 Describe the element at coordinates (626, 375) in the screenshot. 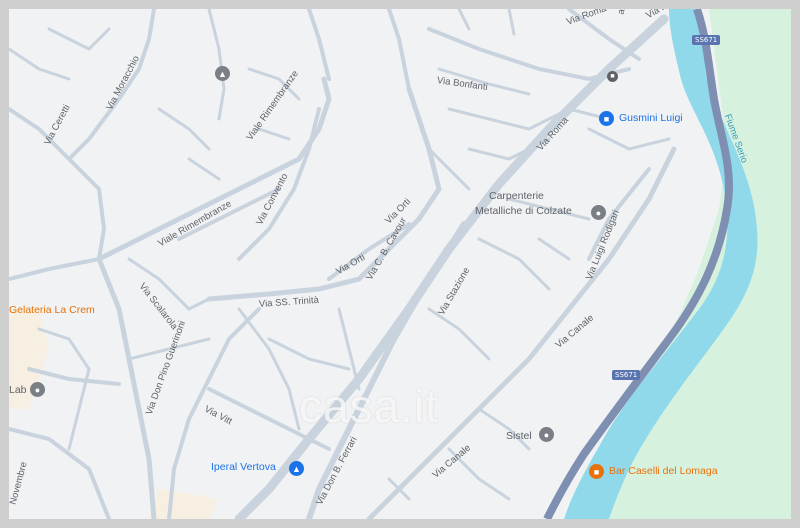

I see `highway-shield-ss671-b: SS671` at that location.